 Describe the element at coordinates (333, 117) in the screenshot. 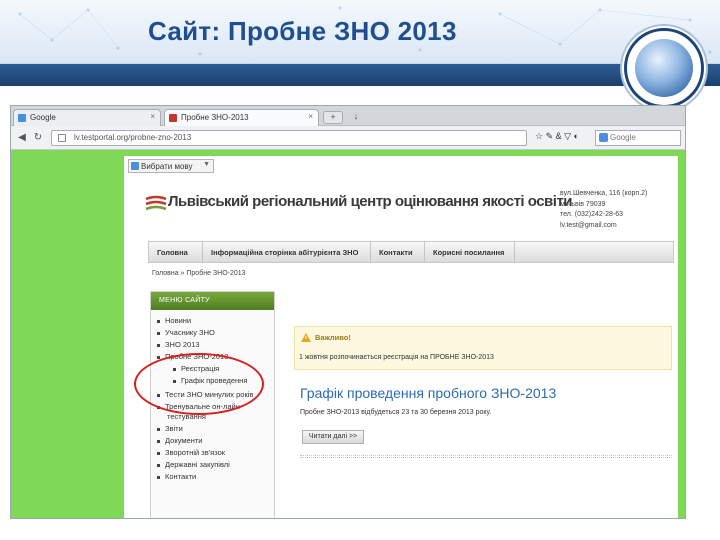

I see `new-tab-button: +` at that location.